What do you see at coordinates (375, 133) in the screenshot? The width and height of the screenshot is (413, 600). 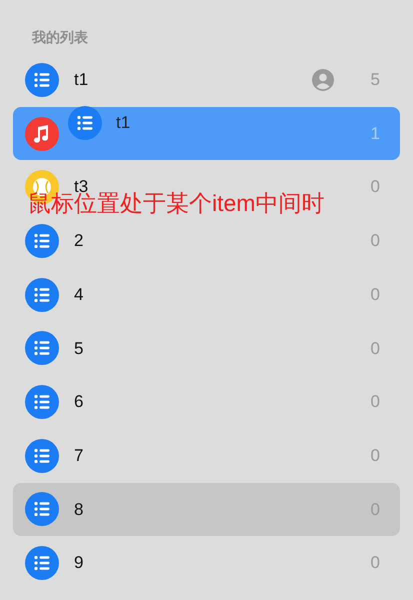 I see `item-count: 1` at bounding box center [375, 133].